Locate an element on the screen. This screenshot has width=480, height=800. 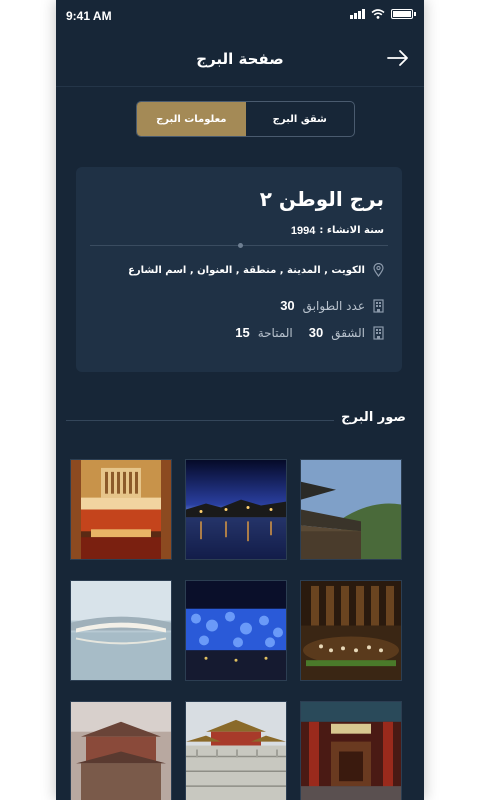
floors-label: عدد الطوابق is located at coordinates (333, 305).